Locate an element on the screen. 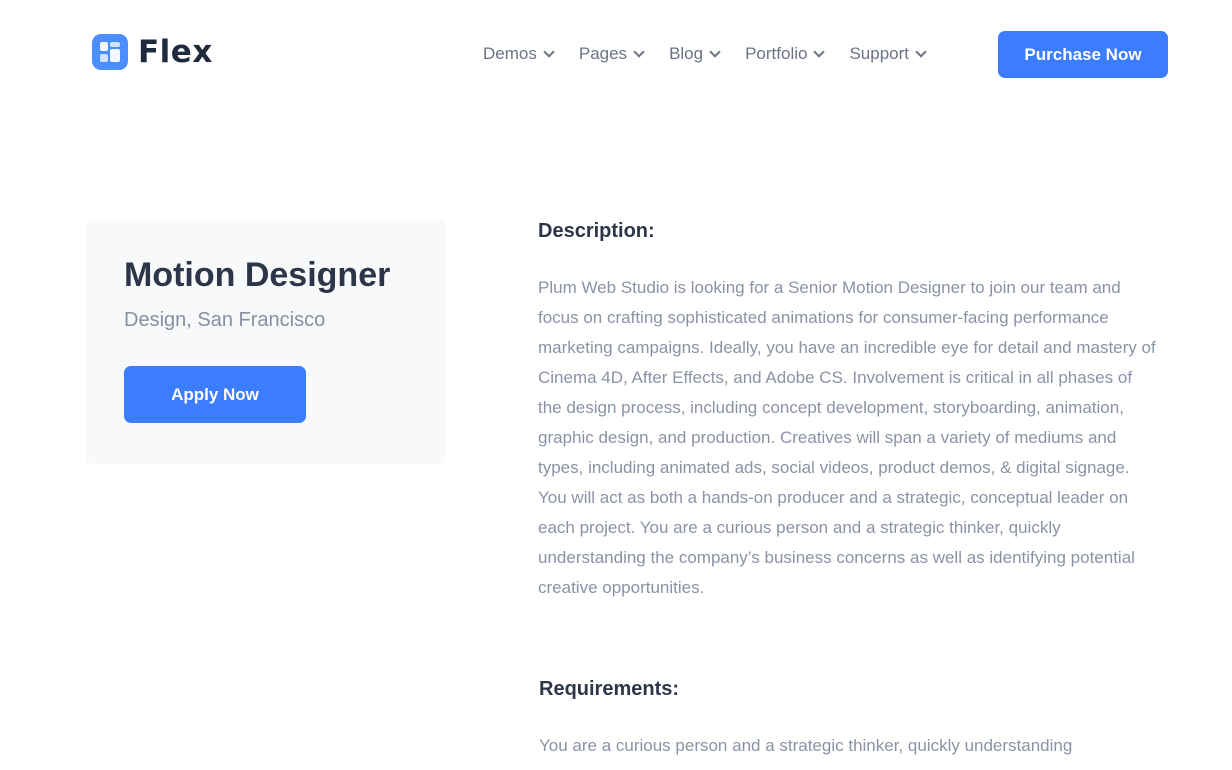 This screenshot has width=1232, height=770. job-meta: Design, San Francisco is located at coordinates (225, 320).